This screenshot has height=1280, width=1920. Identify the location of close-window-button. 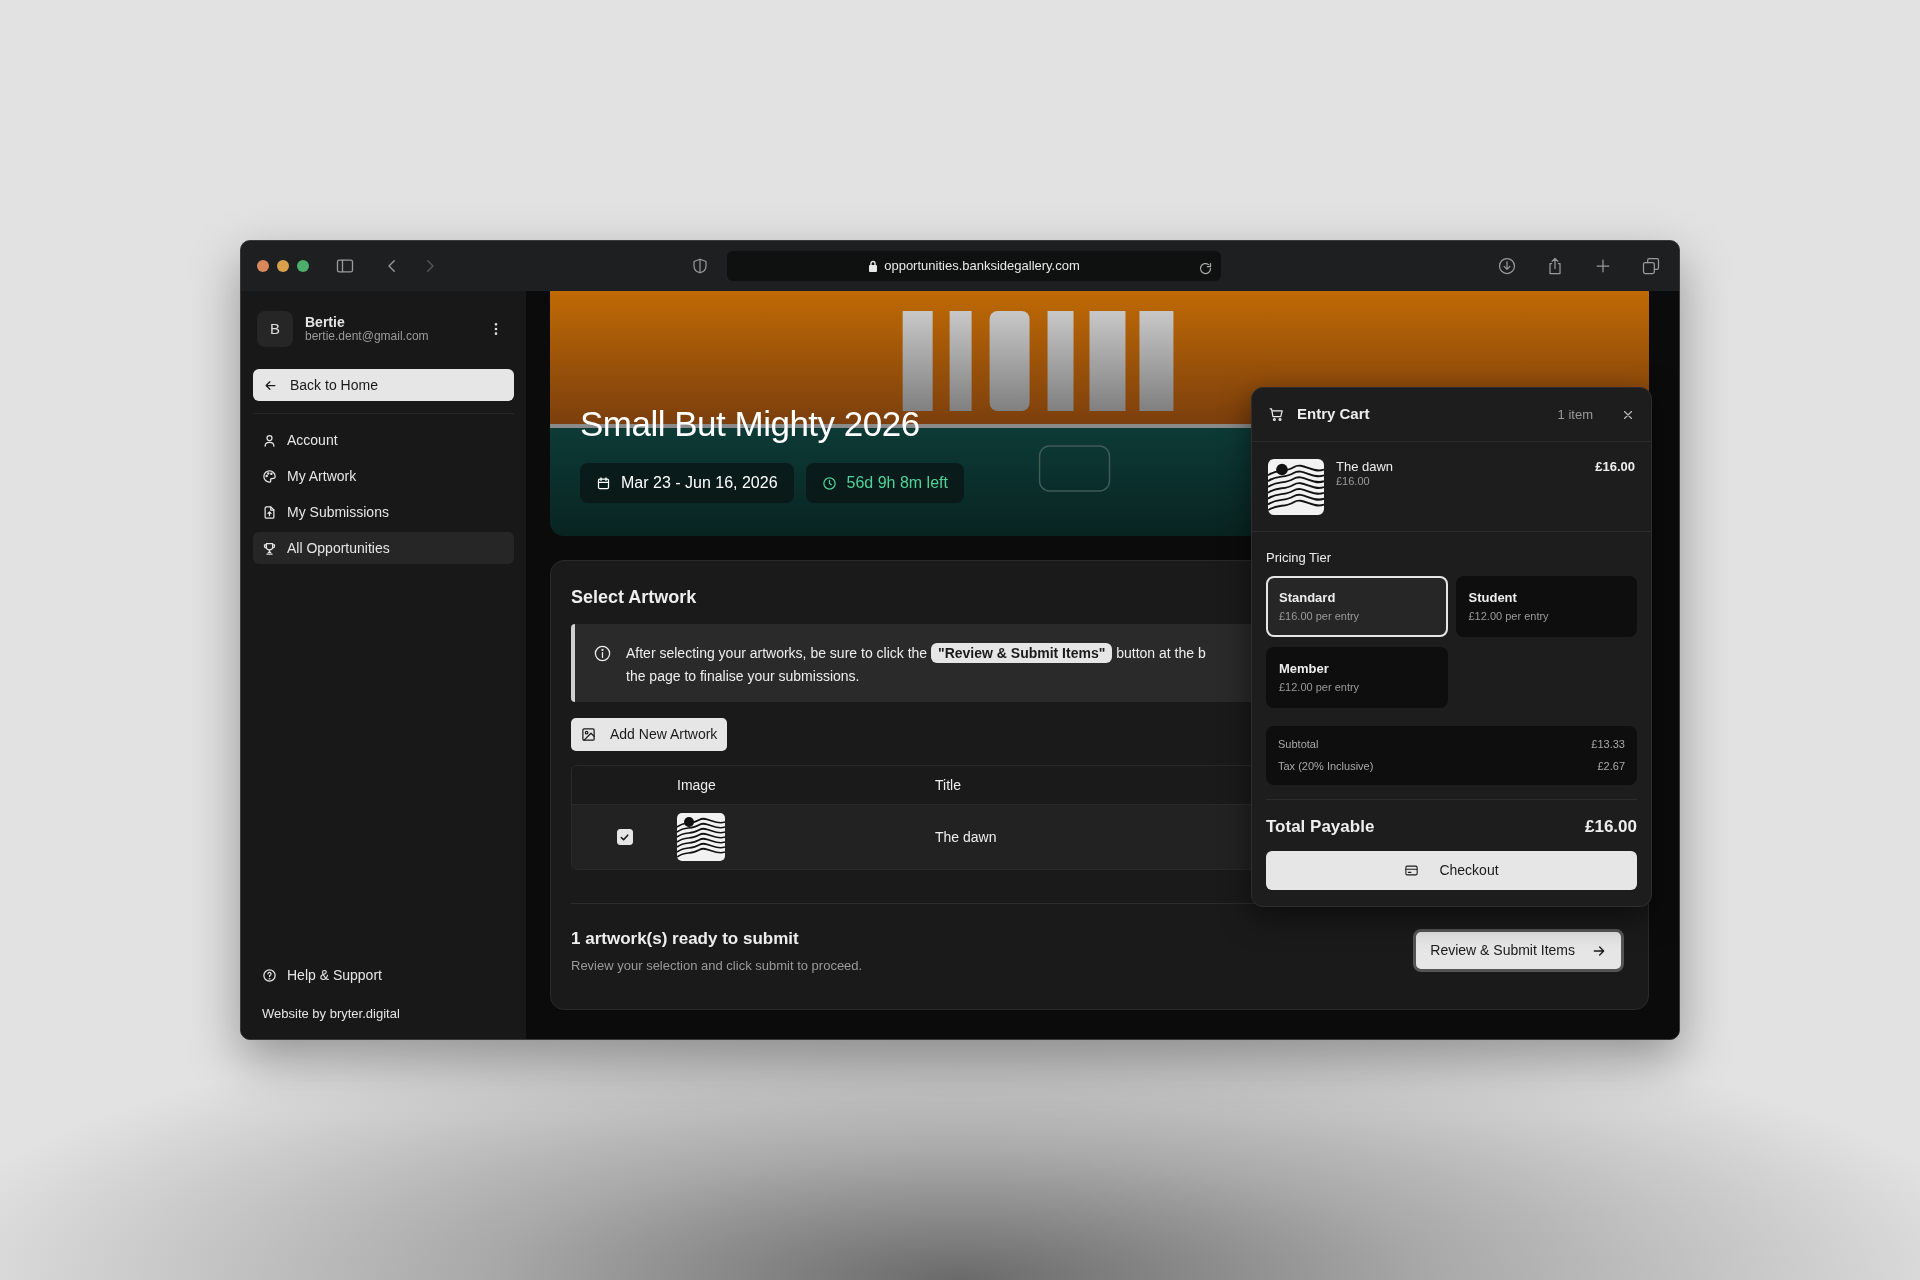
(263, 266).